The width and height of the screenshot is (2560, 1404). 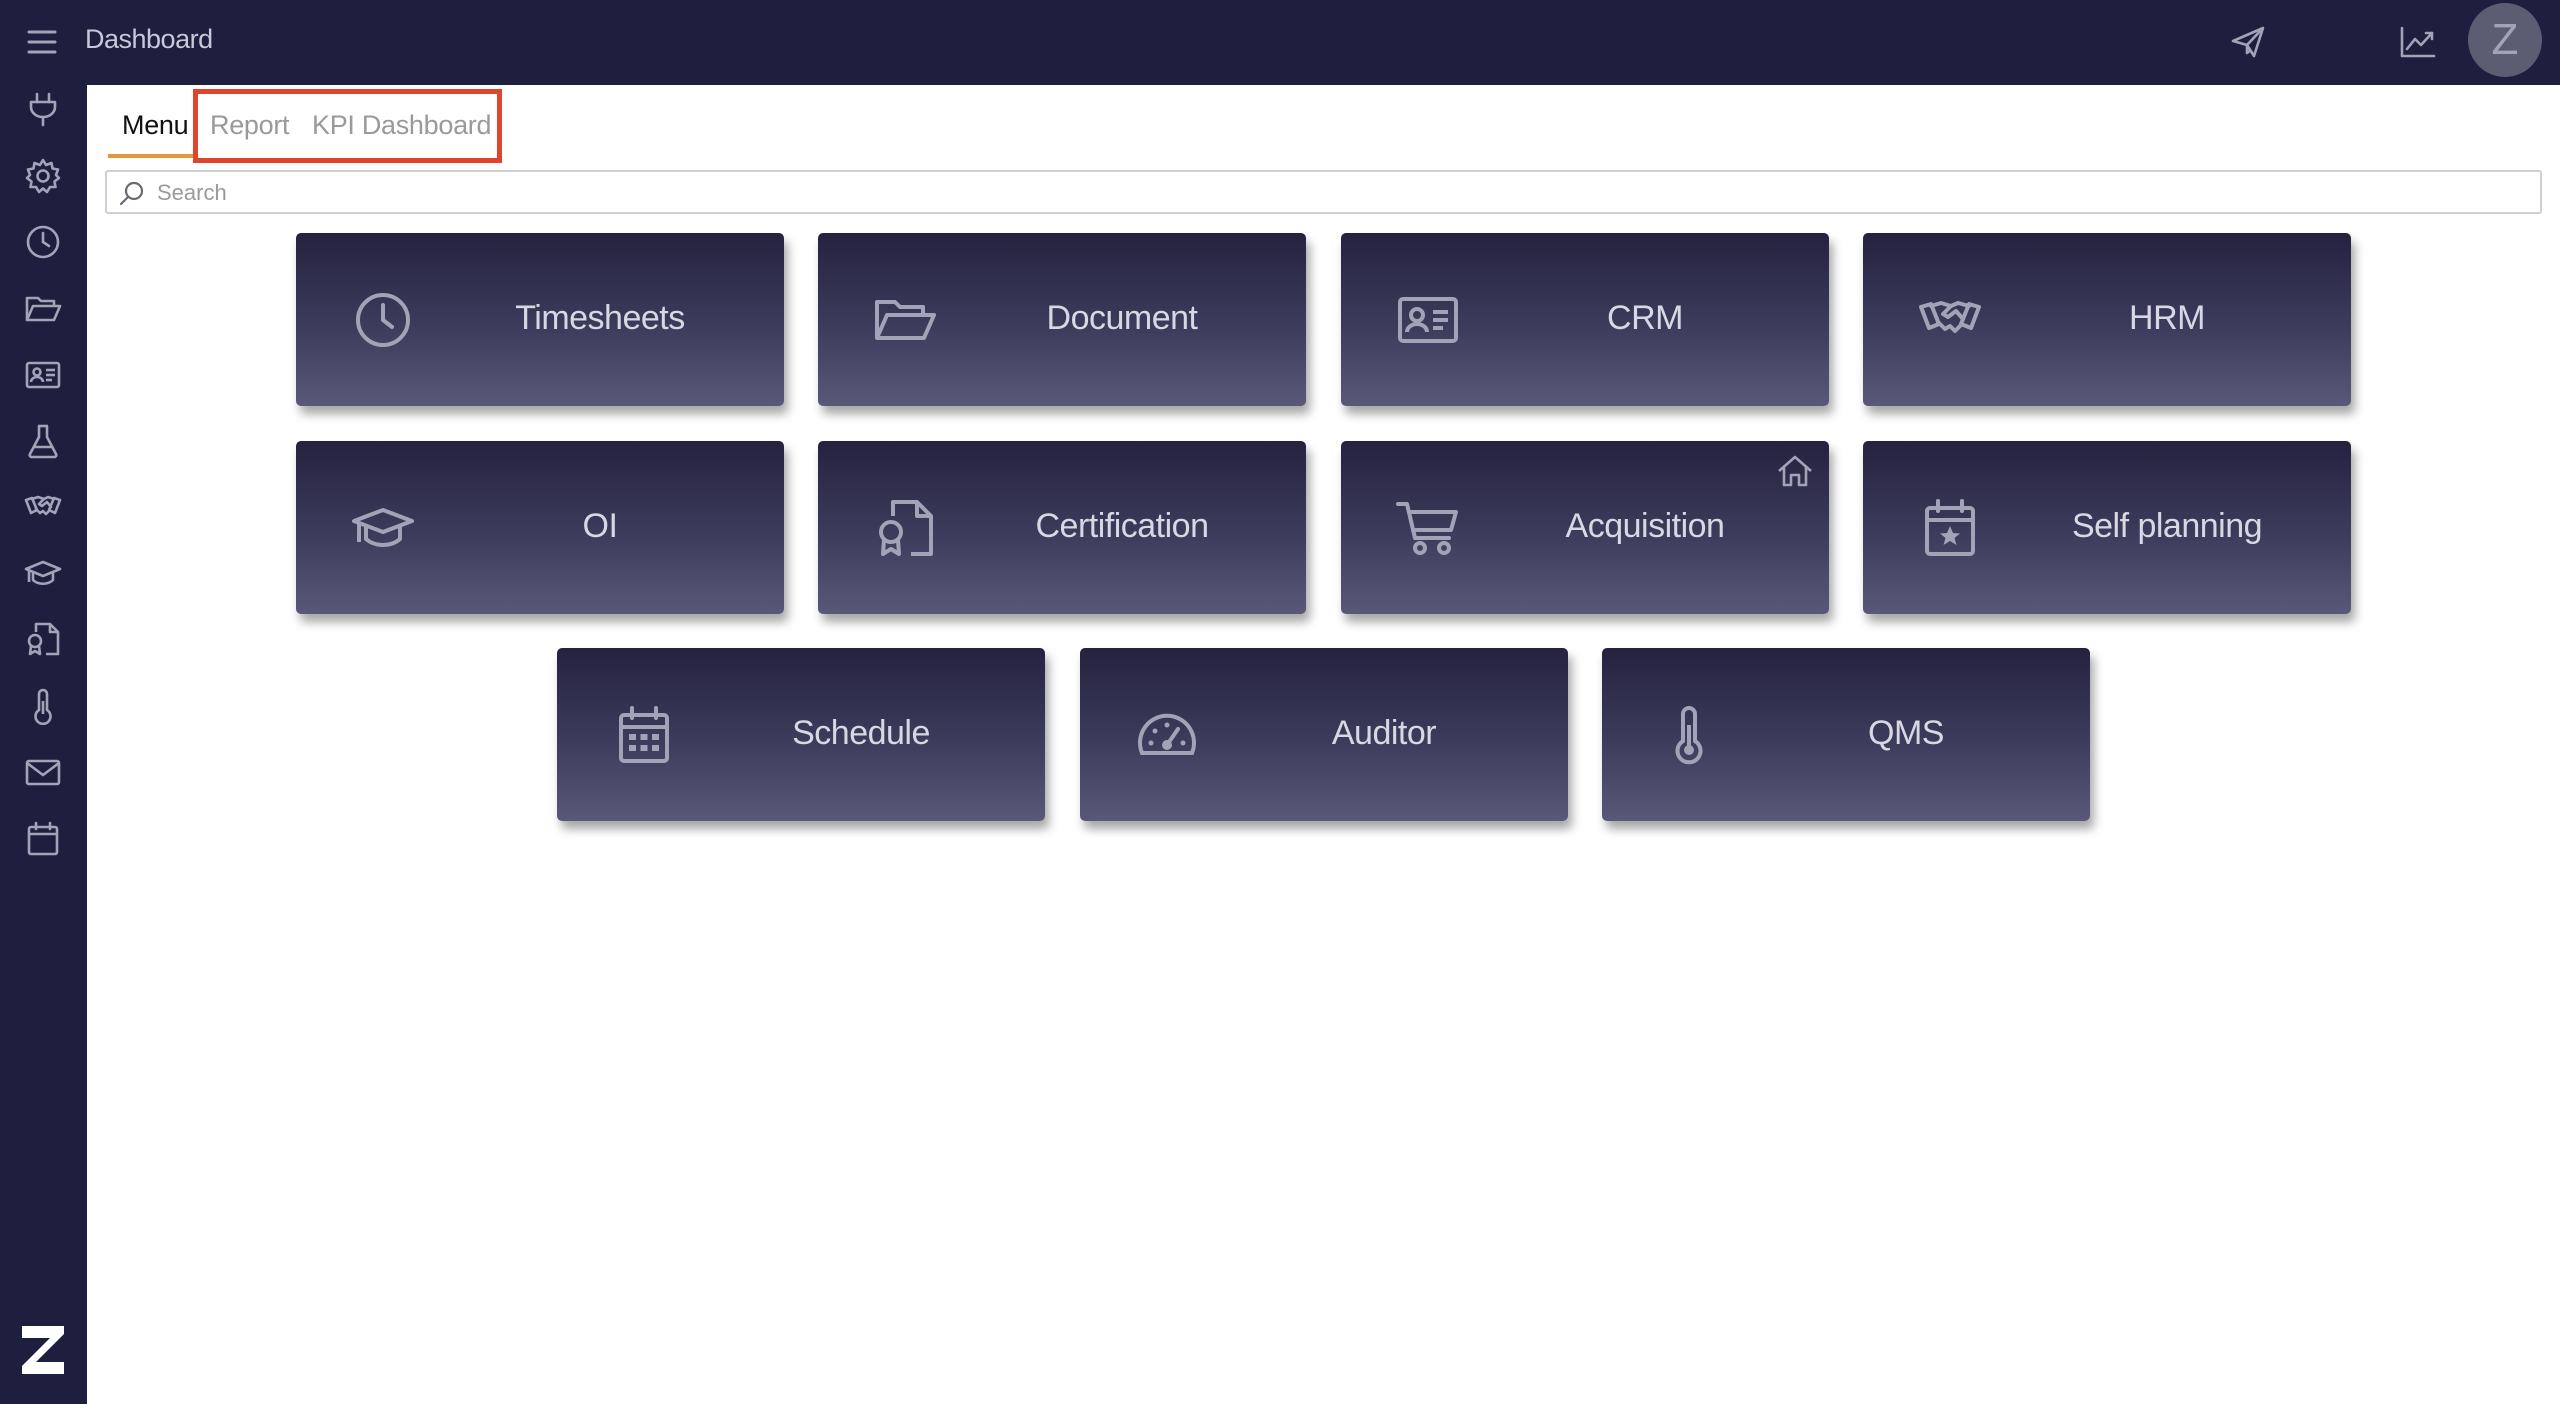 What do you see at coordinates (1428, 528) in the screenshot?
I see `shopping-cart-icon` at bounding box center [1428, 528].